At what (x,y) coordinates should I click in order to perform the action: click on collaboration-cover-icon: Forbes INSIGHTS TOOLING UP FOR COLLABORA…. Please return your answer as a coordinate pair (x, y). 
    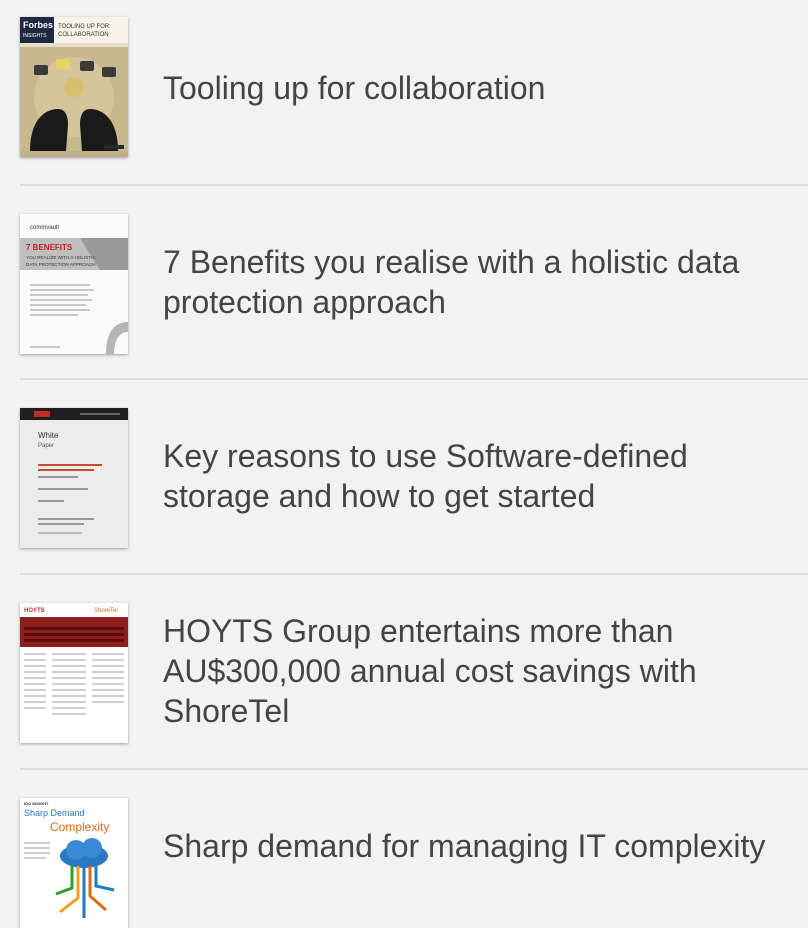
    Looking at the image, I should click on (74, 87).